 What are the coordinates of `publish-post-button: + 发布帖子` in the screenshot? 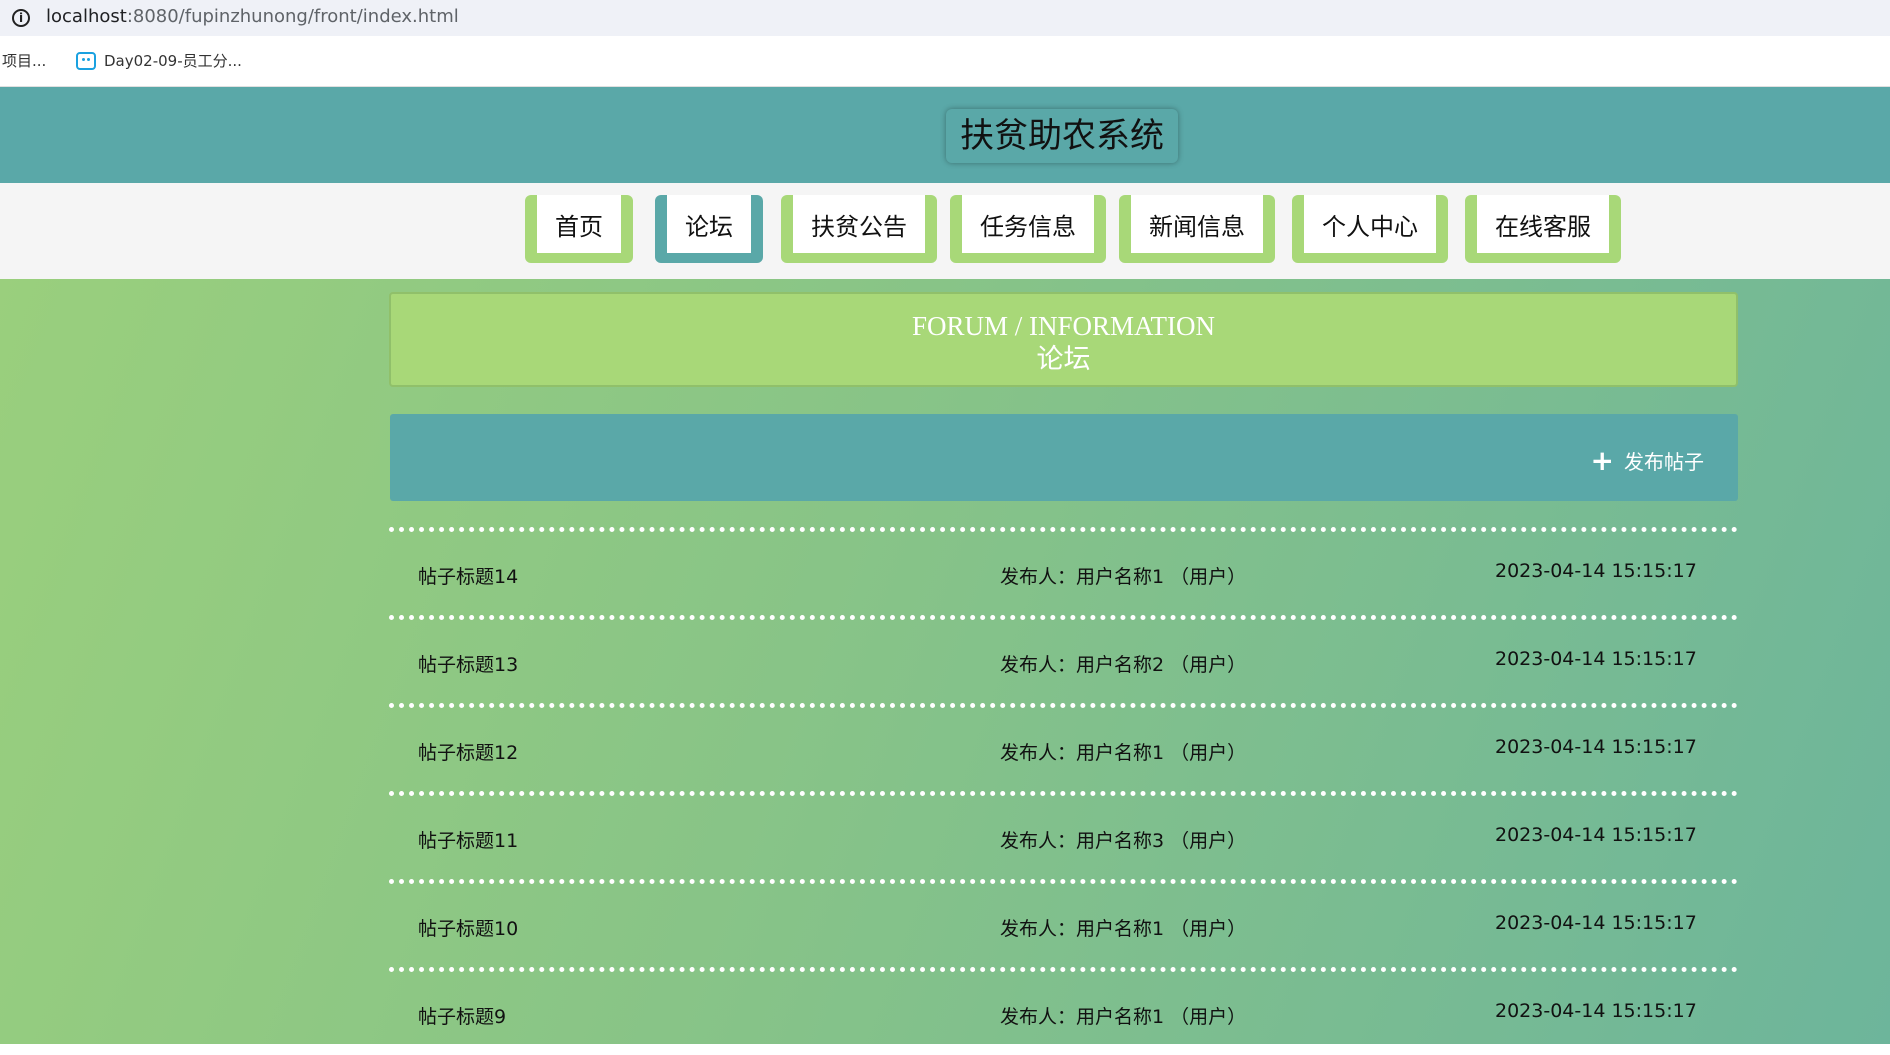 It's located at (1647, 460).